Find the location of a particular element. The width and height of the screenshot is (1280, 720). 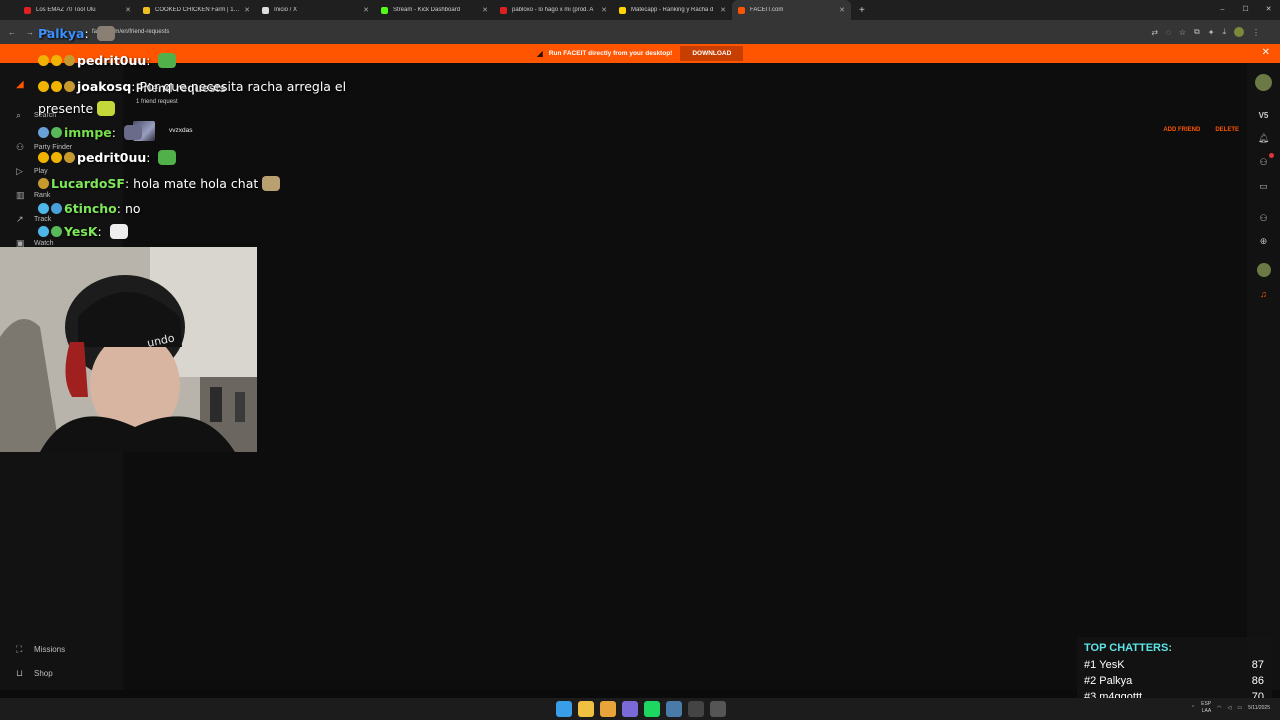

download-button: DOWNLOAD is located at coordinates (712, 53).